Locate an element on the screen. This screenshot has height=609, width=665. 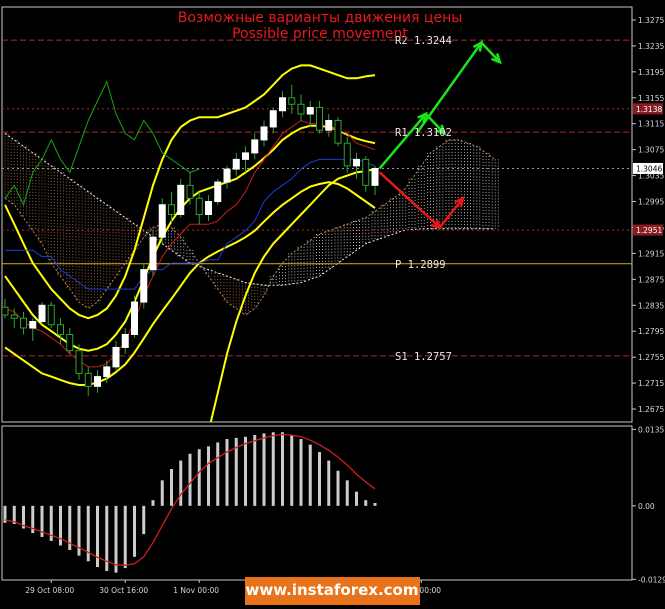
price-marker-label: 1.2951 is located at coordinates (649, 230).